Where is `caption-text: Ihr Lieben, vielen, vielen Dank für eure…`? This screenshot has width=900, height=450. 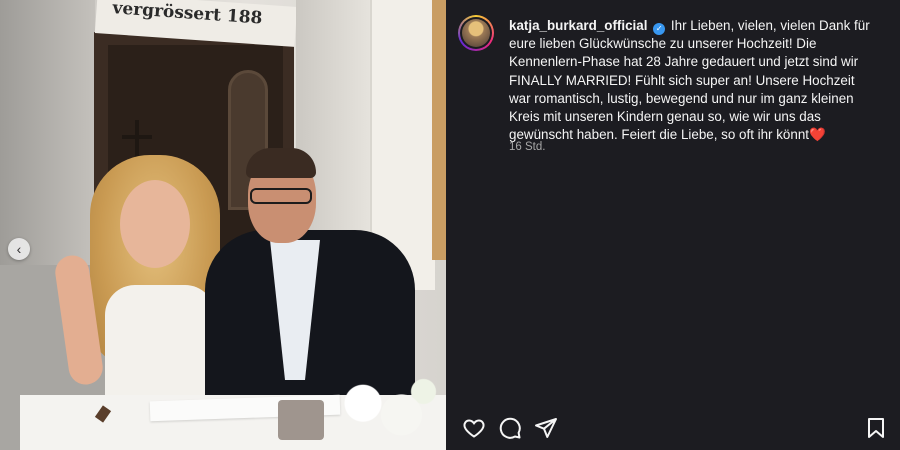
caption-text: Ihr Lieben, vielen, vielen Dank für eure… is located at coordinates (689, 80).